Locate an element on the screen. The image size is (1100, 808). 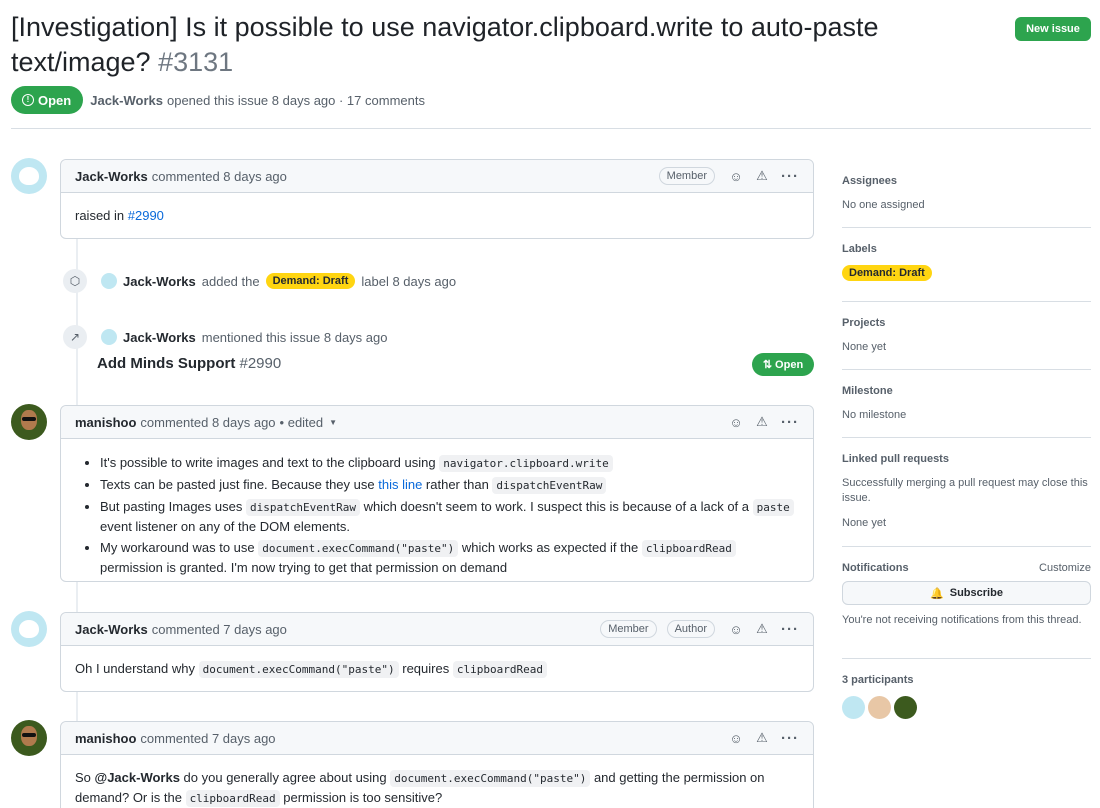
labels-section: Labels Demand: Draft is located at coordinates (966, 262).